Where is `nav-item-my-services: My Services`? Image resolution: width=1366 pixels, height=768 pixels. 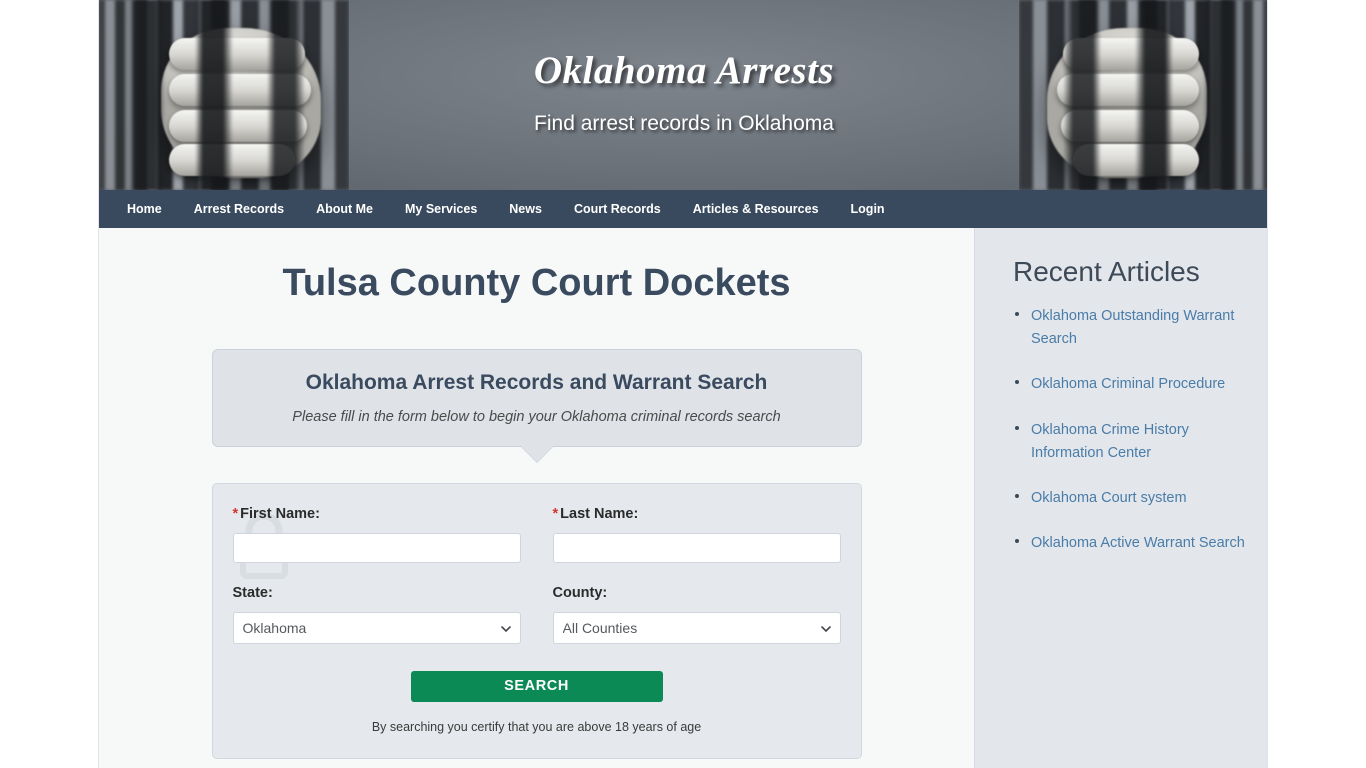 nav-item-my-services: My Services is located at coordinates (441, 209).